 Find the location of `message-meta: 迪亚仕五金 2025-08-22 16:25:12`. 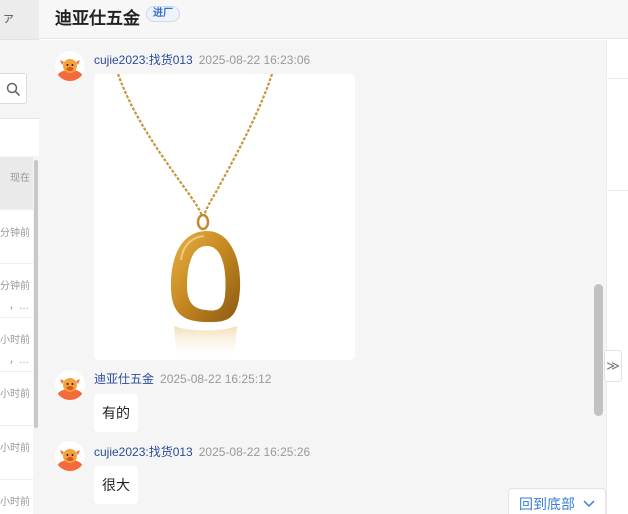

message-meta: 迪亚仕五金 2025-08-22 16:25:12 is located at coordinates (182, 378).